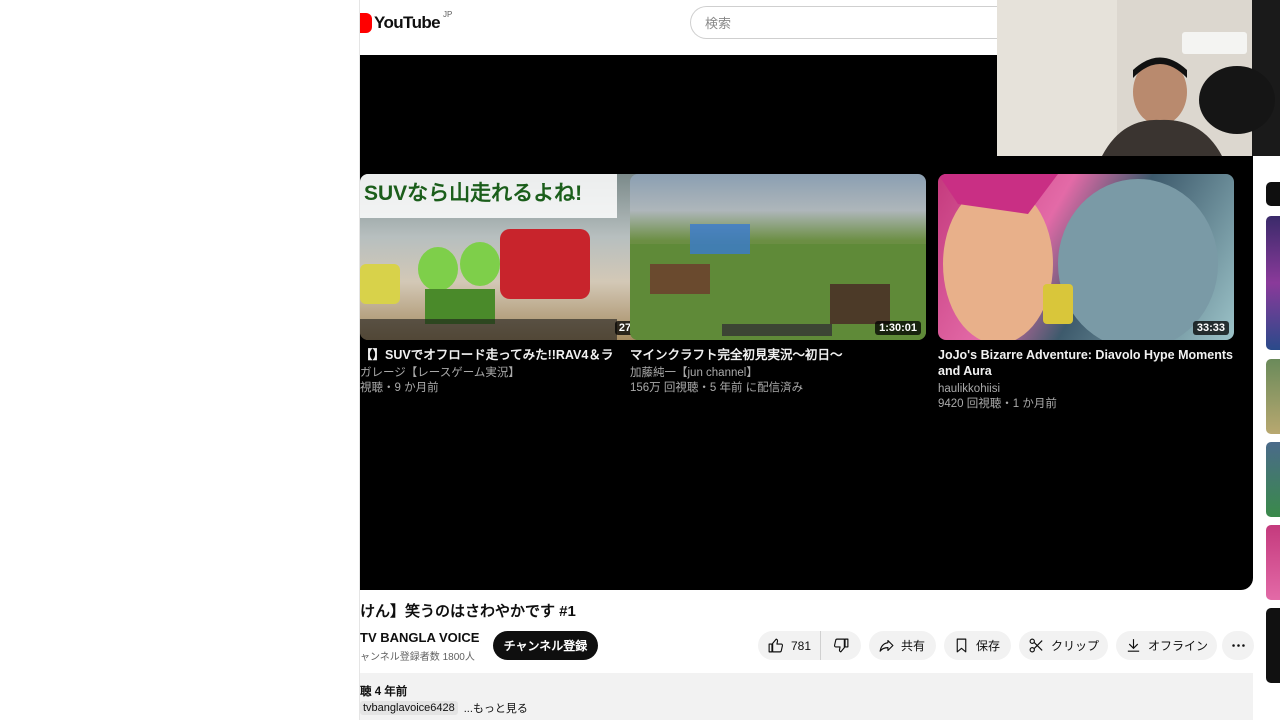  Describe the element at coordinates (778, 355) in the screenshot. I see `video-title: マインクラフト完全初見実況〜初日〜` at that location.